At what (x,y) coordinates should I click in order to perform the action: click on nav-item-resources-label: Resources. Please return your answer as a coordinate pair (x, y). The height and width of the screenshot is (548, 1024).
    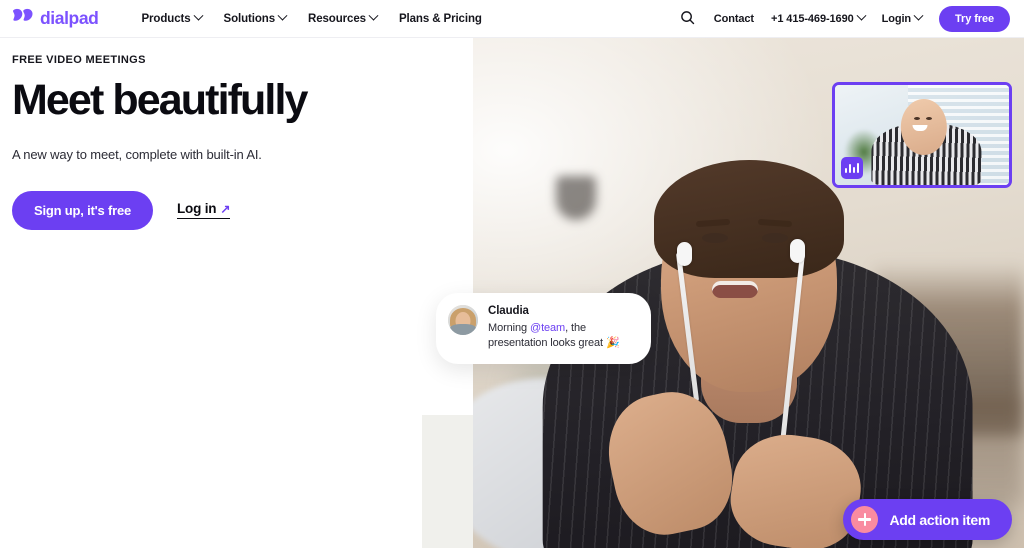
    Looking at the image, I should click on (337, 18).